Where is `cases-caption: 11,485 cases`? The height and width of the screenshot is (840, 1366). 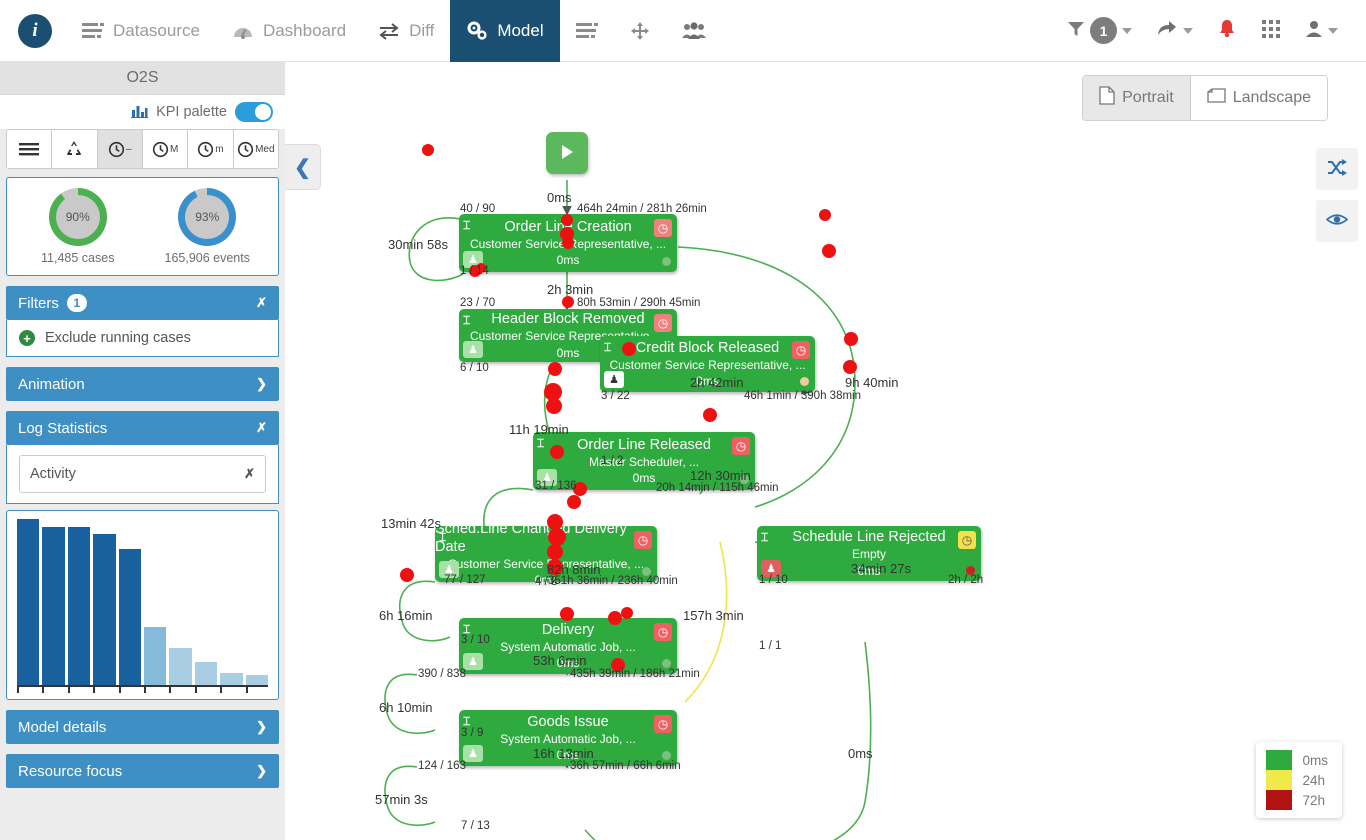
cases-caption: 11,485 cases is located at coordinates (78, 258).